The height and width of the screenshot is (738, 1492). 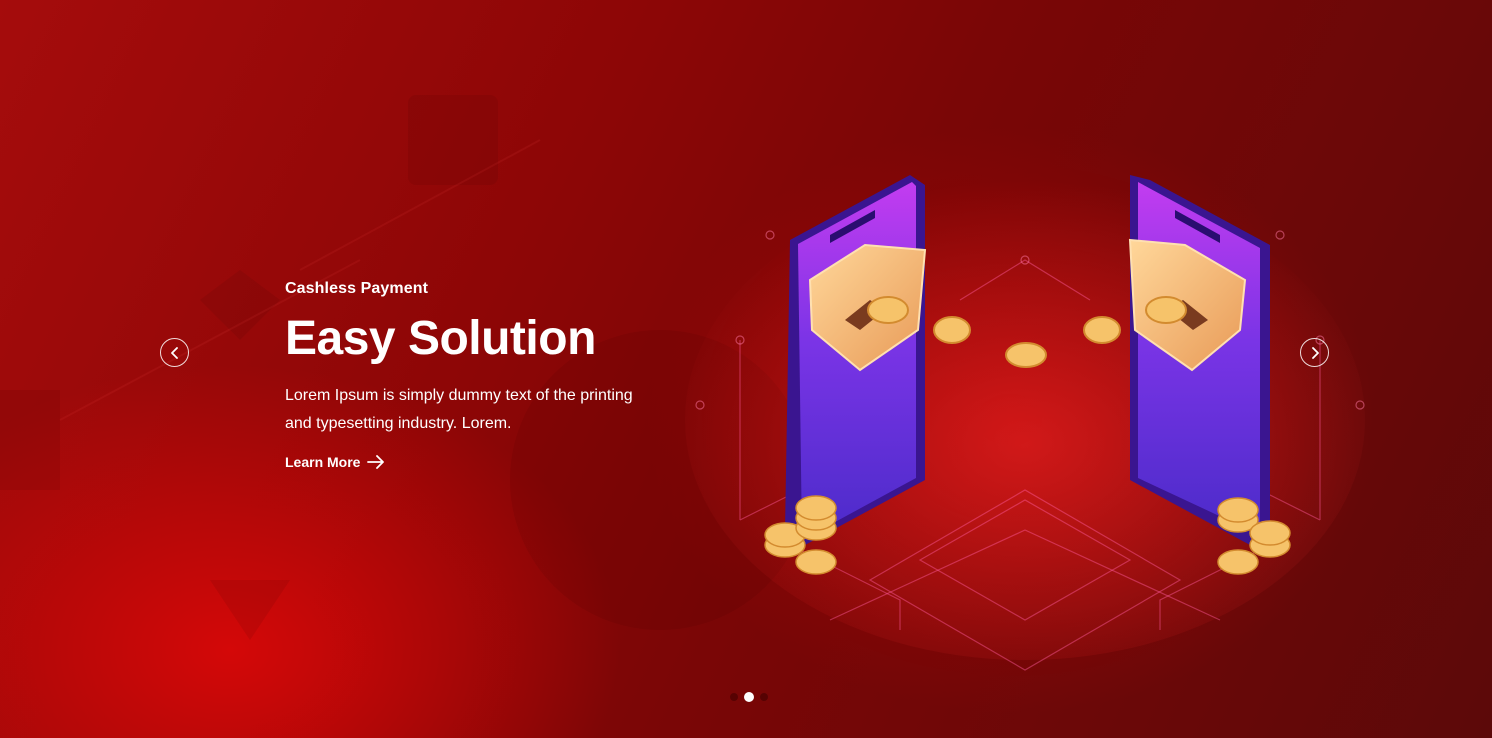 What do you see at coordinates (323, 462) in the screenshot?
I see `learn-more-label: Learn More` at bounding box center [323, 462].